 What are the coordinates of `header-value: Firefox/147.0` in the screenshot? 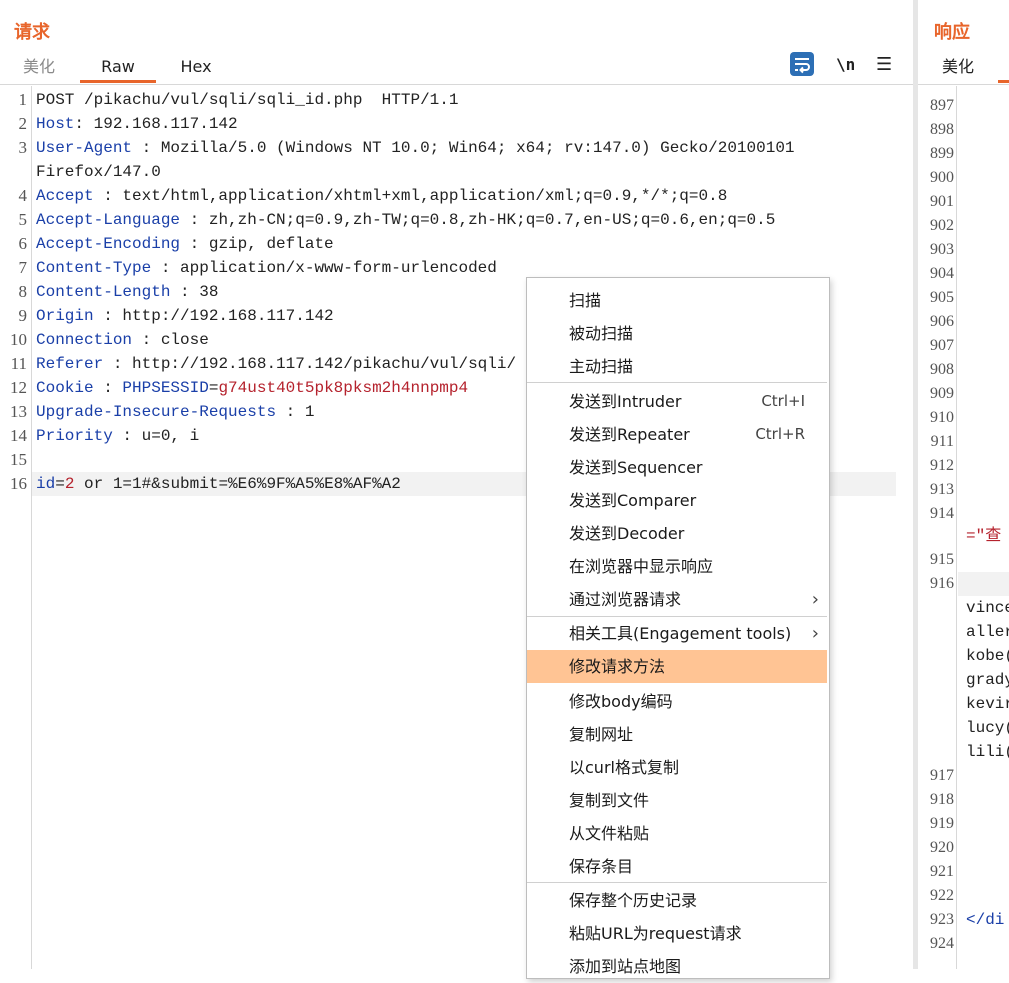 It's located at (98, 172).